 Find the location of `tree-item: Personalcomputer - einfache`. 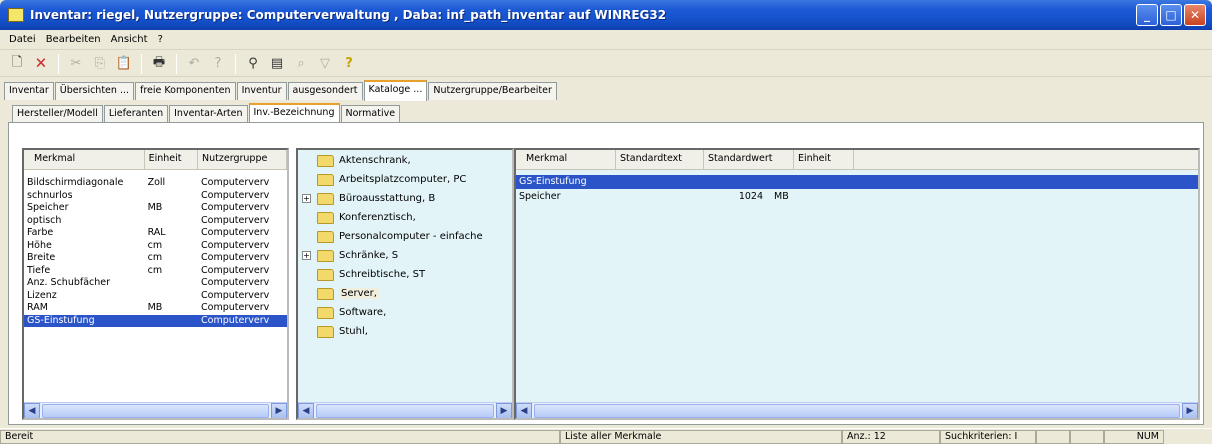

tree-item: Personalcomputer - einfache is located at coordinates (405, 236).